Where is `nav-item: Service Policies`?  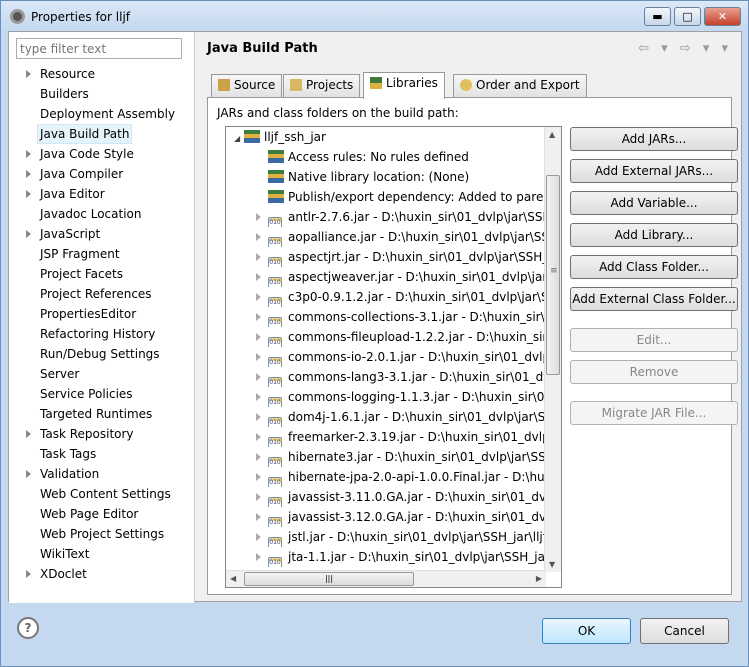
nav-item: Service Policies is located at coordinates (86, 394).